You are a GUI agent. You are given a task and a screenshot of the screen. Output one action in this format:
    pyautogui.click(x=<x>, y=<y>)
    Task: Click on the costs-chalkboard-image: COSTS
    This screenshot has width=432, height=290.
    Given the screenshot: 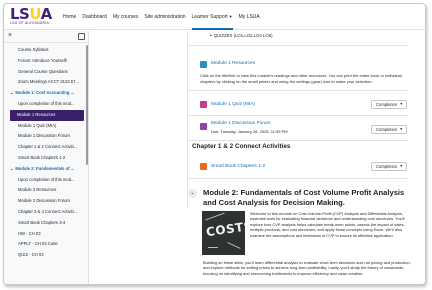 What is the action you would take?
    pyautogui.click(x=223, y=233)
    